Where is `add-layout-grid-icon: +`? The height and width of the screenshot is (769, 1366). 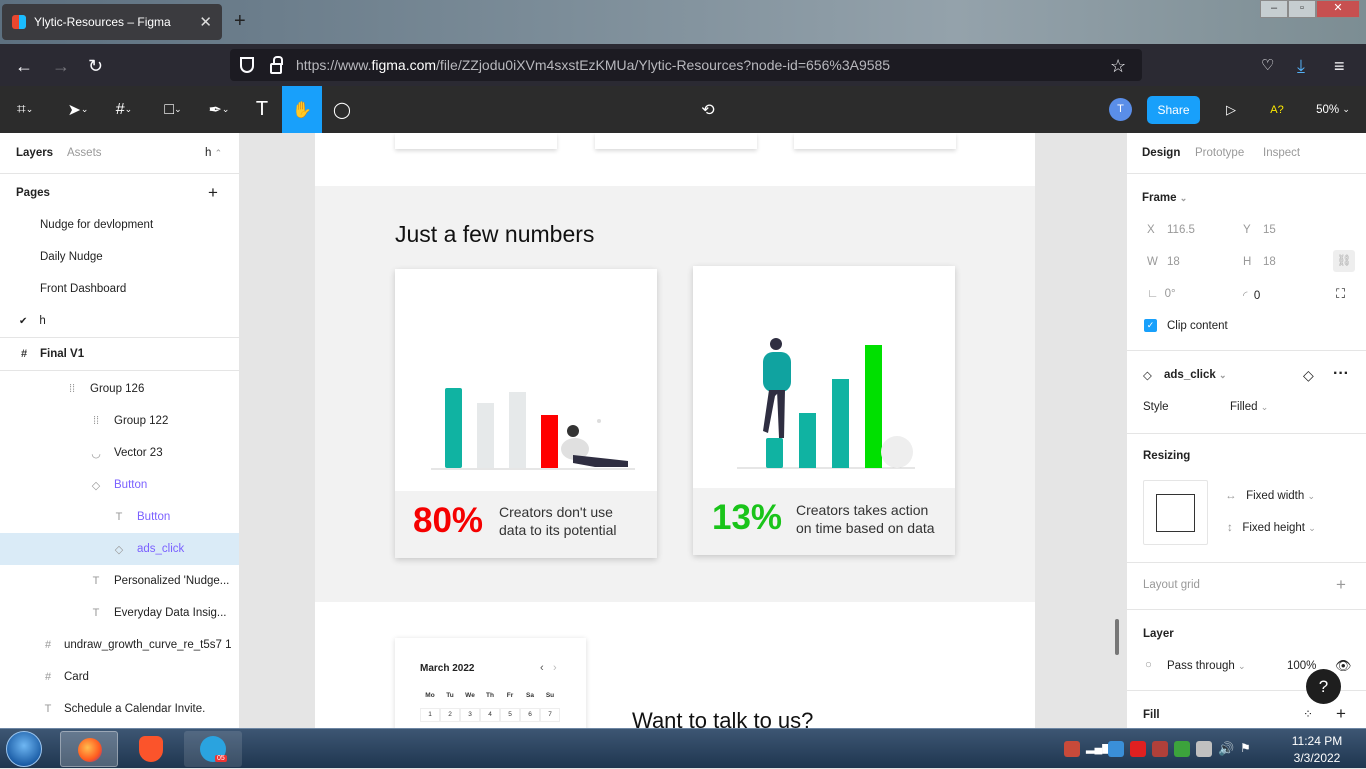 add-layout-grid-icon: + is located at coordinates (1341, 585).